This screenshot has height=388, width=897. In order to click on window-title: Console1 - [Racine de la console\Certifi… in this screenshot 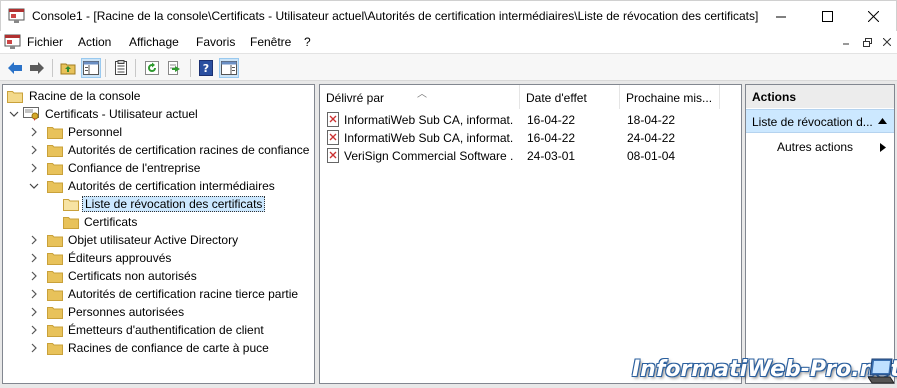, I will do `click(395, 16)`.